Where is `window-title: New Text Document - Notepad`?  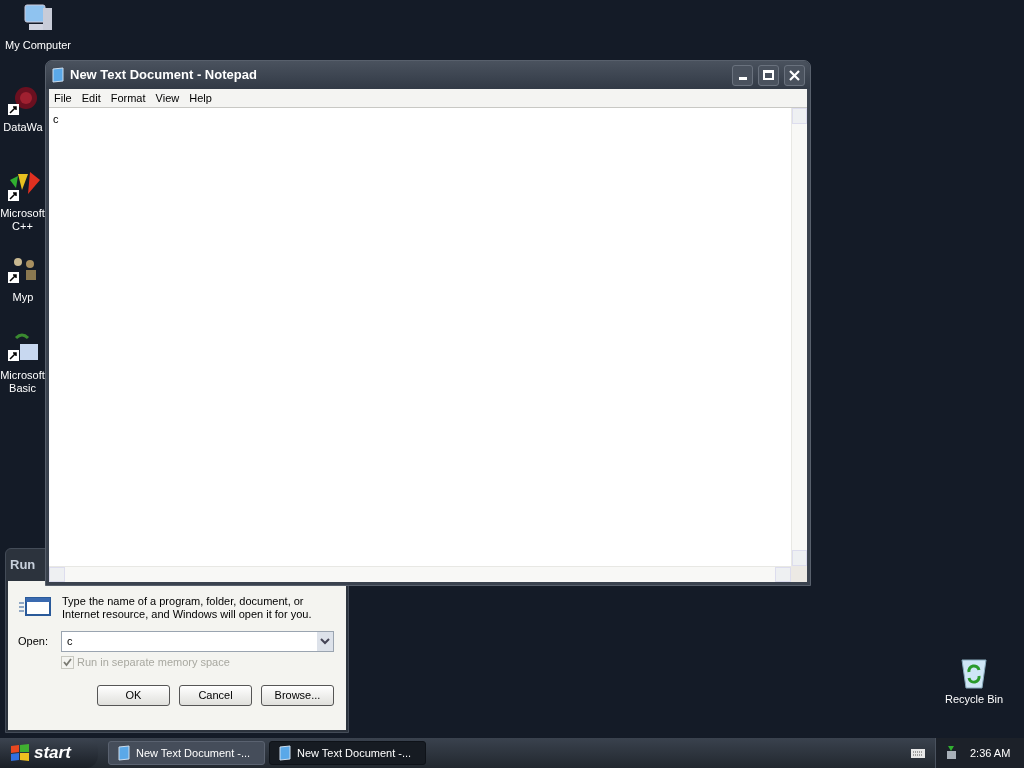
window-title: New Text Document - Notepad is located at coordinates (164, 75).